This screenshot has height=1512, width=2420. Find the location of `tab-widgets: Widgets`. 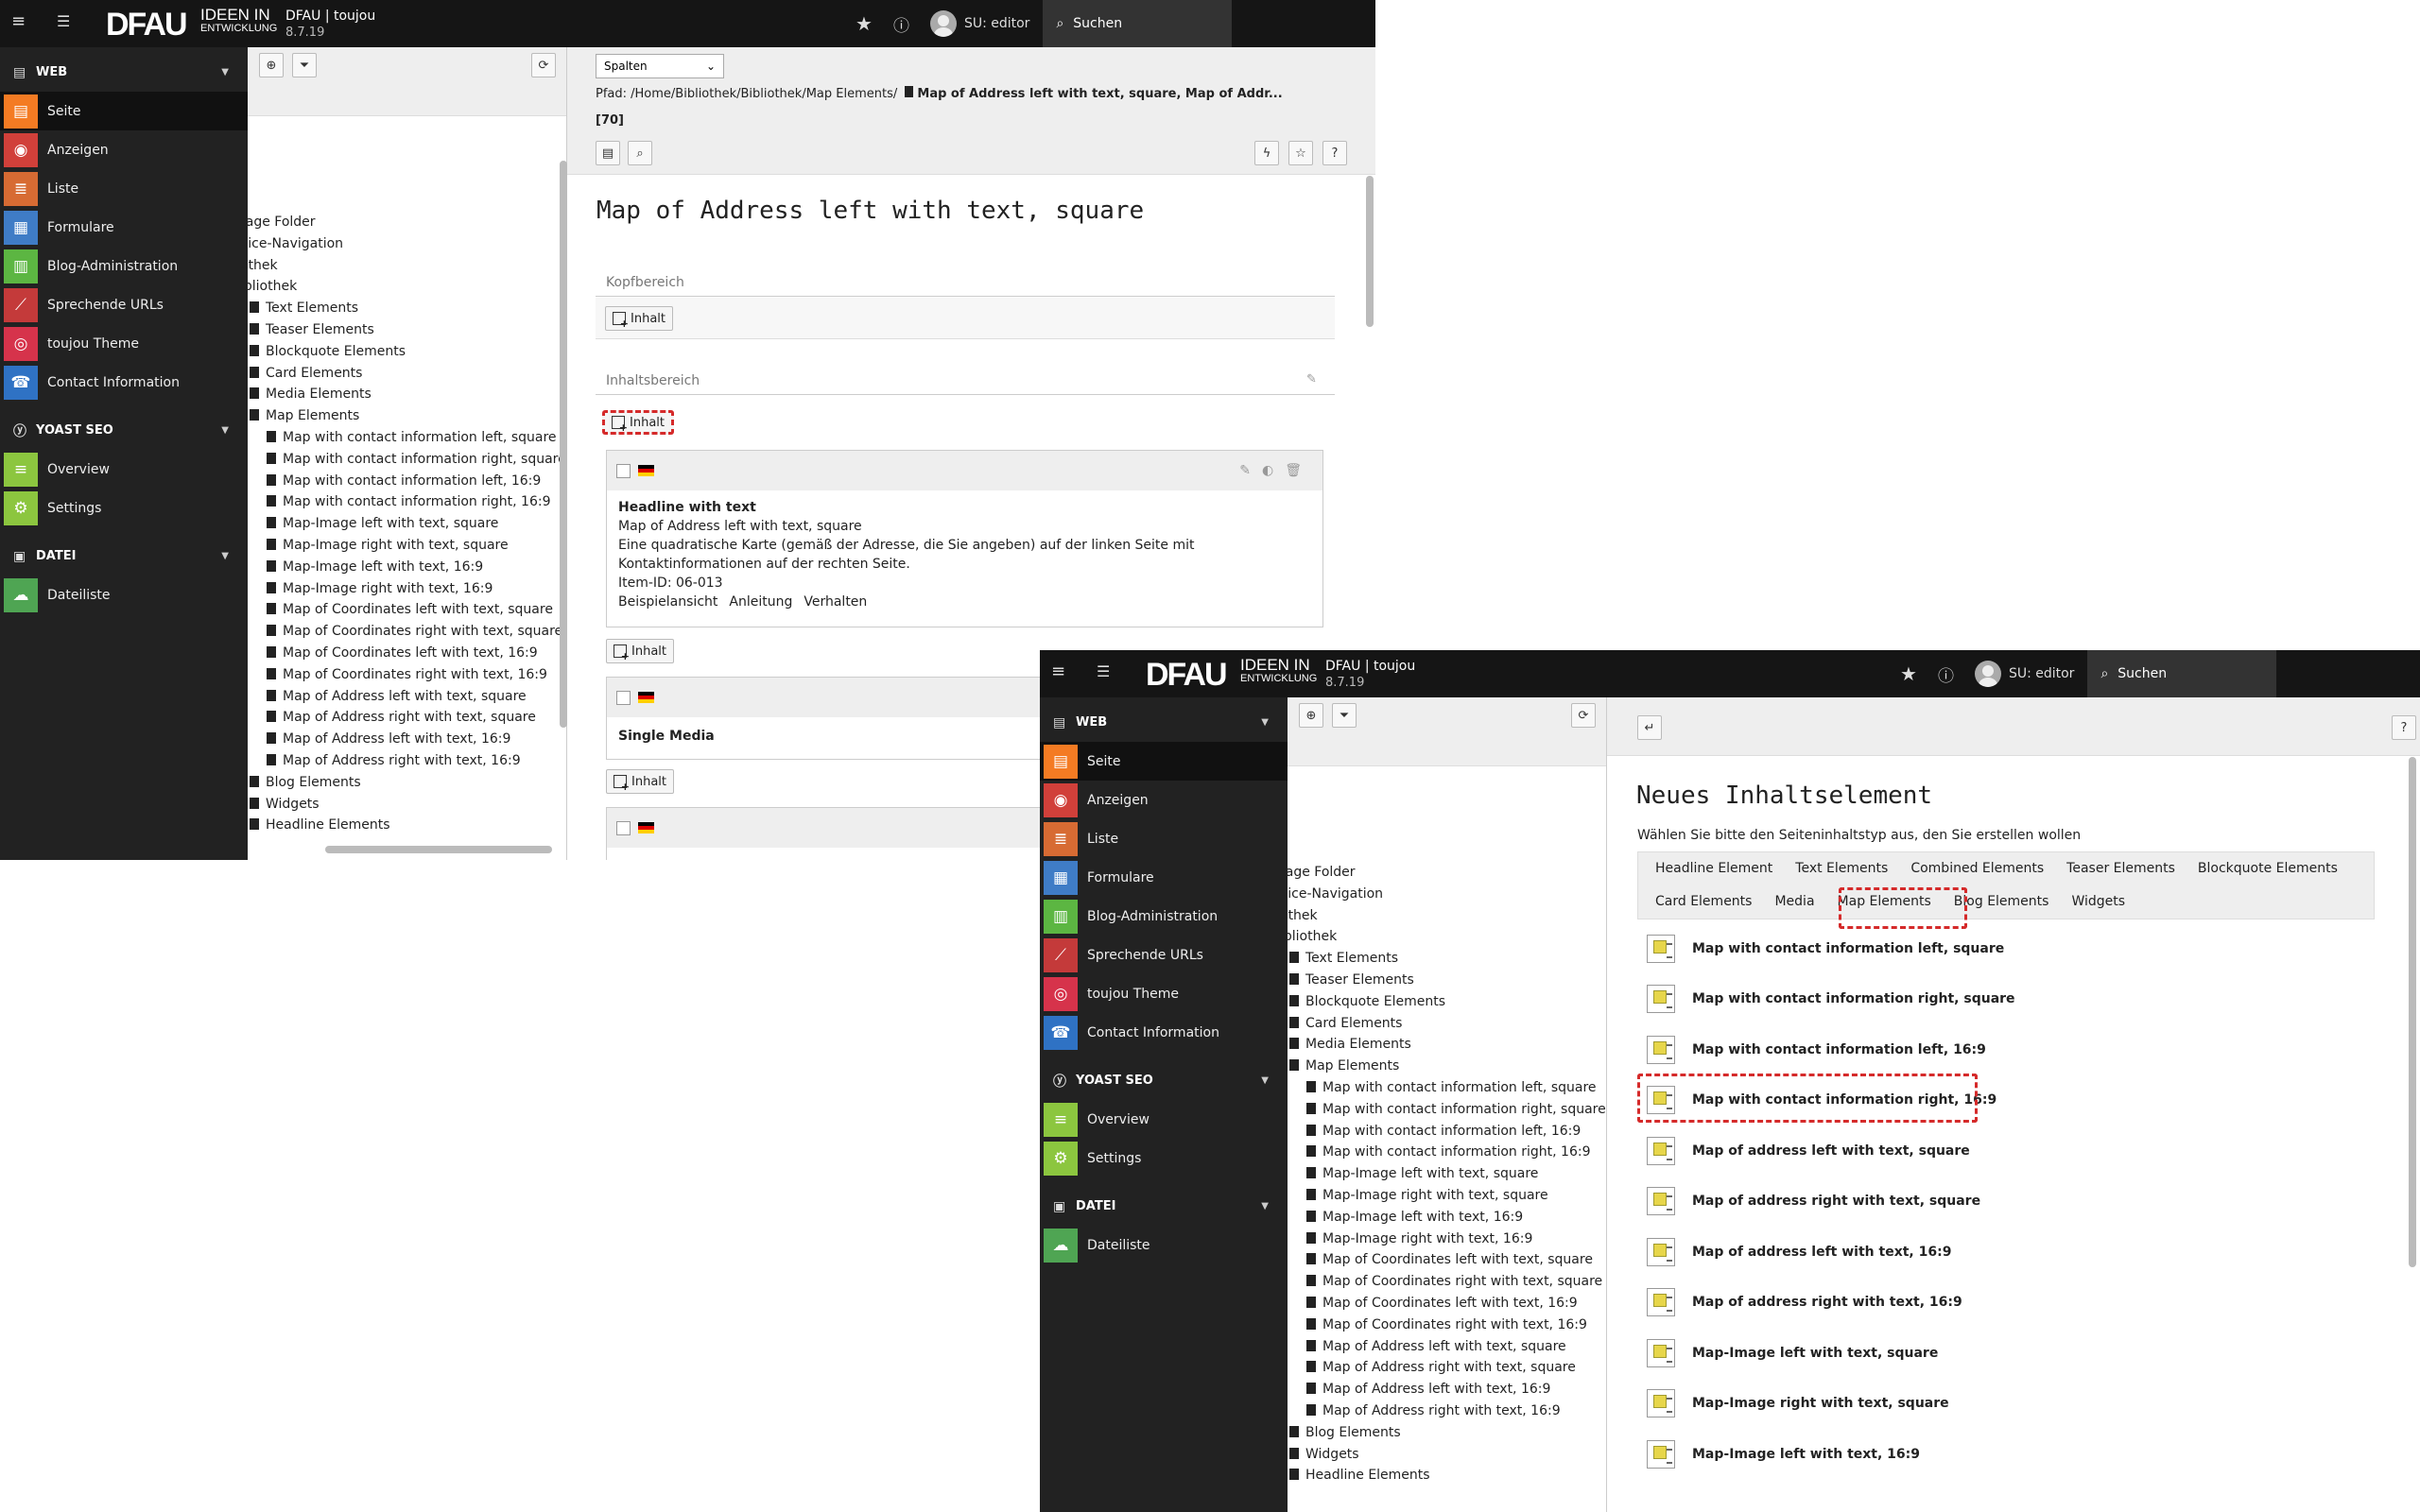

tab-widgets: Widgets is located at coordinates (2098, 902).